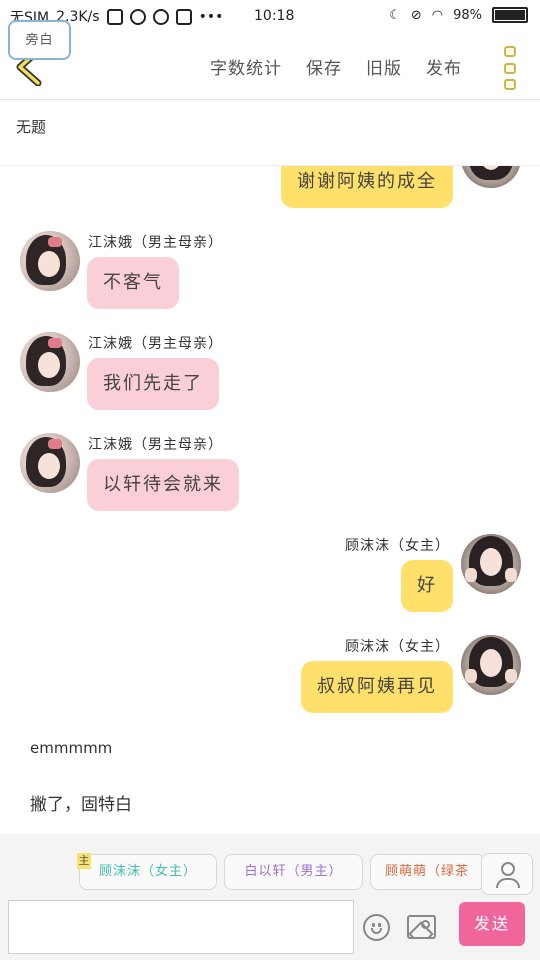  What do you see at coordinates (246, 66) in the screenshot?
I see `word-count-button: 字数统计` at bounding box center [246, 66].